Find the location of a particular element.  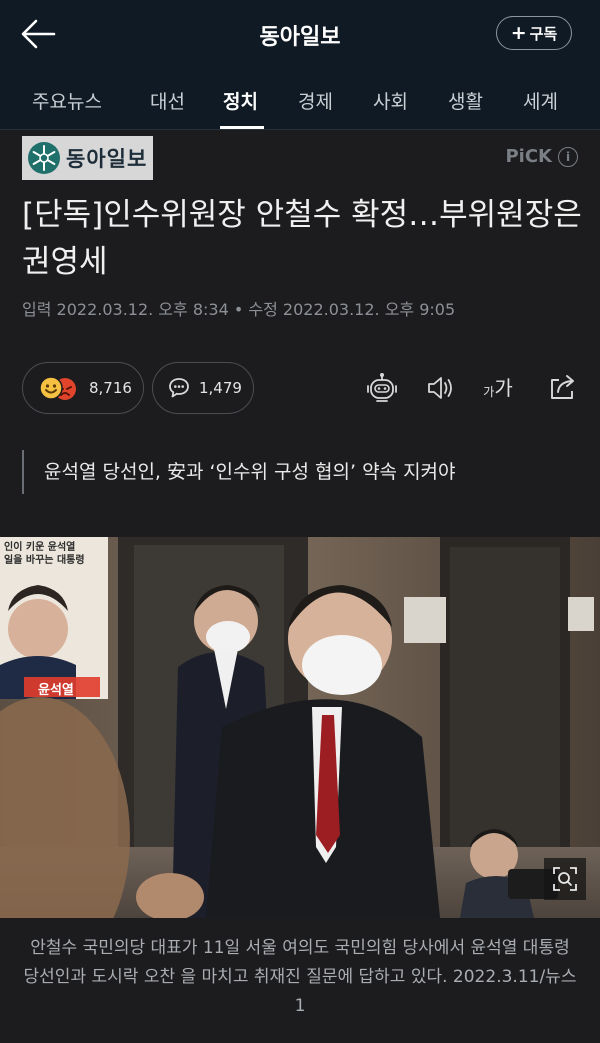

tab-world: 세계 is located at coordinates (540, 100).